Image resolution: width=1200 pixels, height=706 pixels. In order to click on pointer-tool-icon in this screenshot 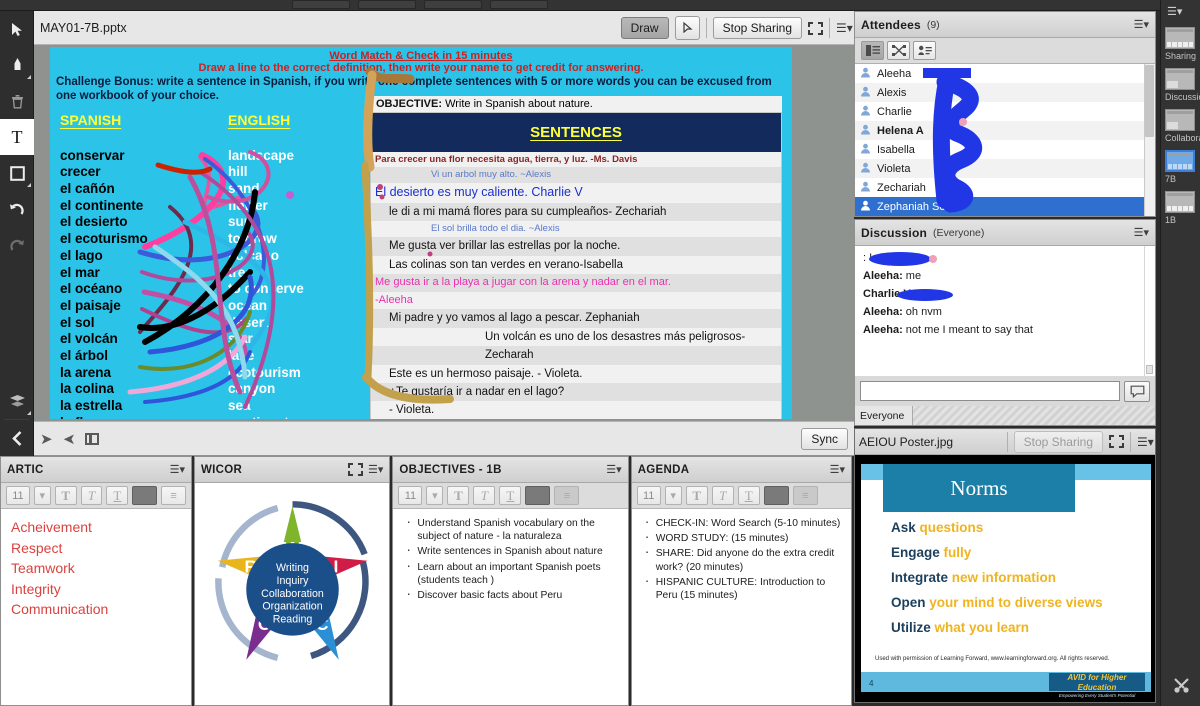, I will do `click(17, 29)`.